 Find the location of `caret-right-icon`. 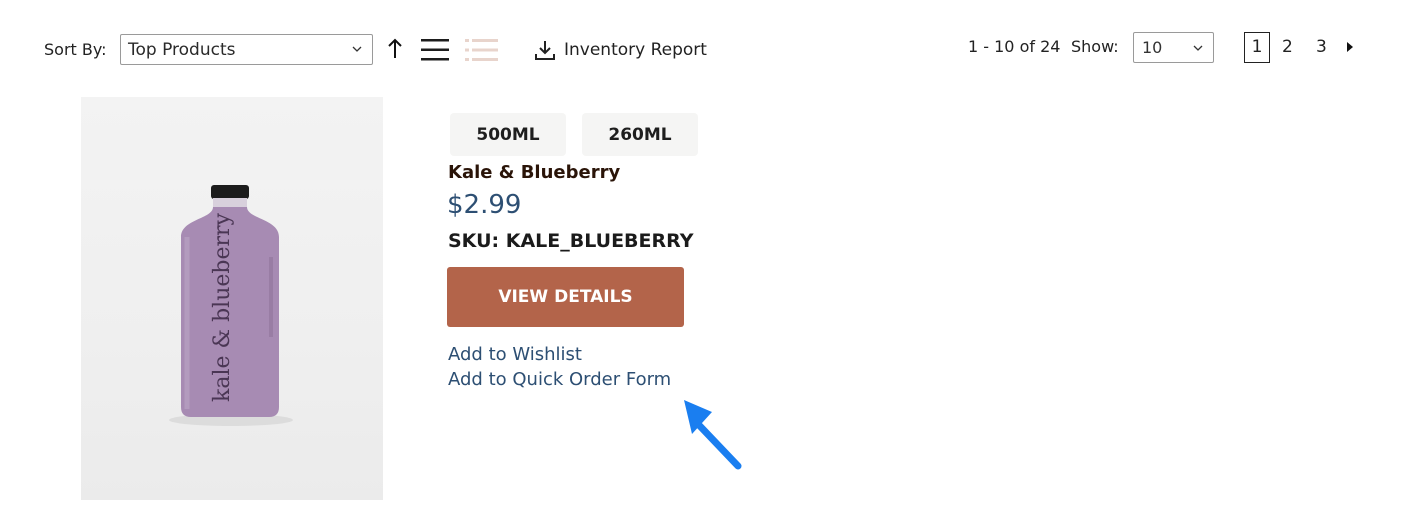

caret-right-icon is located at coordinates (1350, 47).